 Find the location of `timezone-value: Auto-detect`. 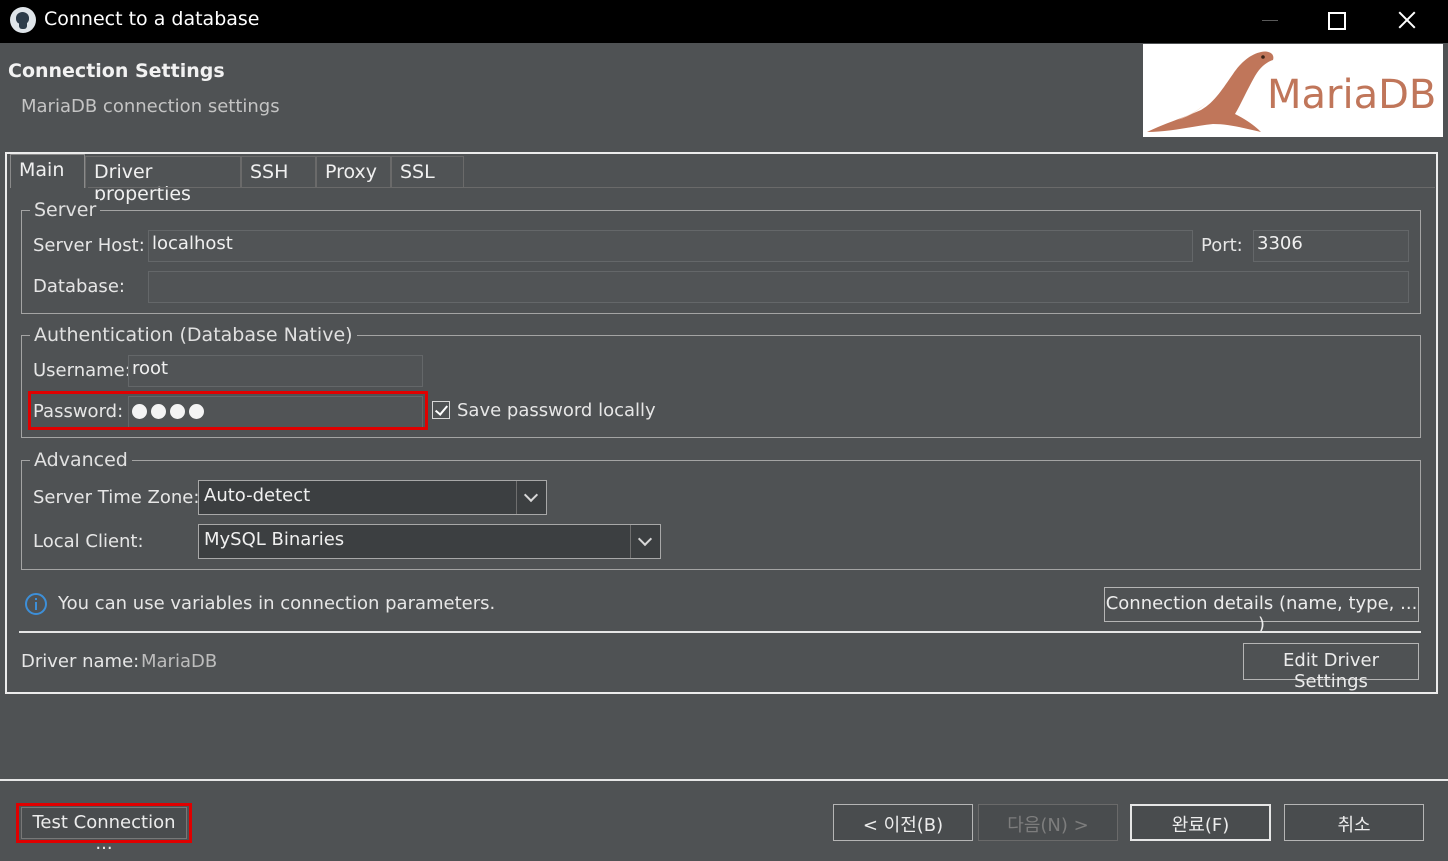

timezone-value: Auto-detect is located at coordinates (257, 495).